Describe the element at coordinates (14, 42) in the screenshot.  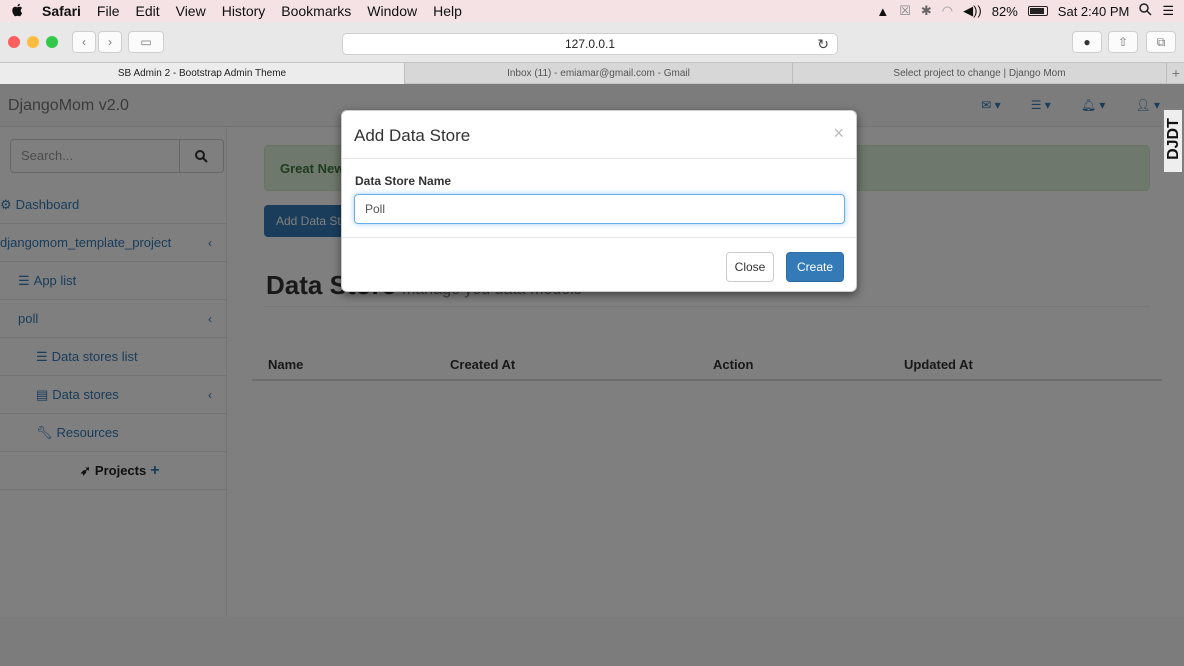
I see `close-window-button` at that location.